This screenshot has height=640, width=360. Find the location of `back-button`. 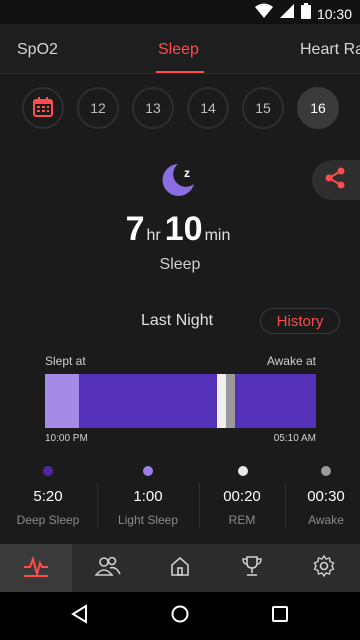

back-button is located at coordinates (80, 616).